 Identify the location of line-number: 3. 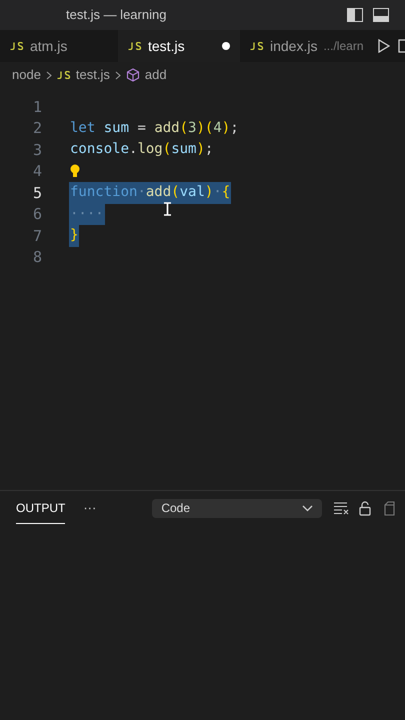
(37, 150).